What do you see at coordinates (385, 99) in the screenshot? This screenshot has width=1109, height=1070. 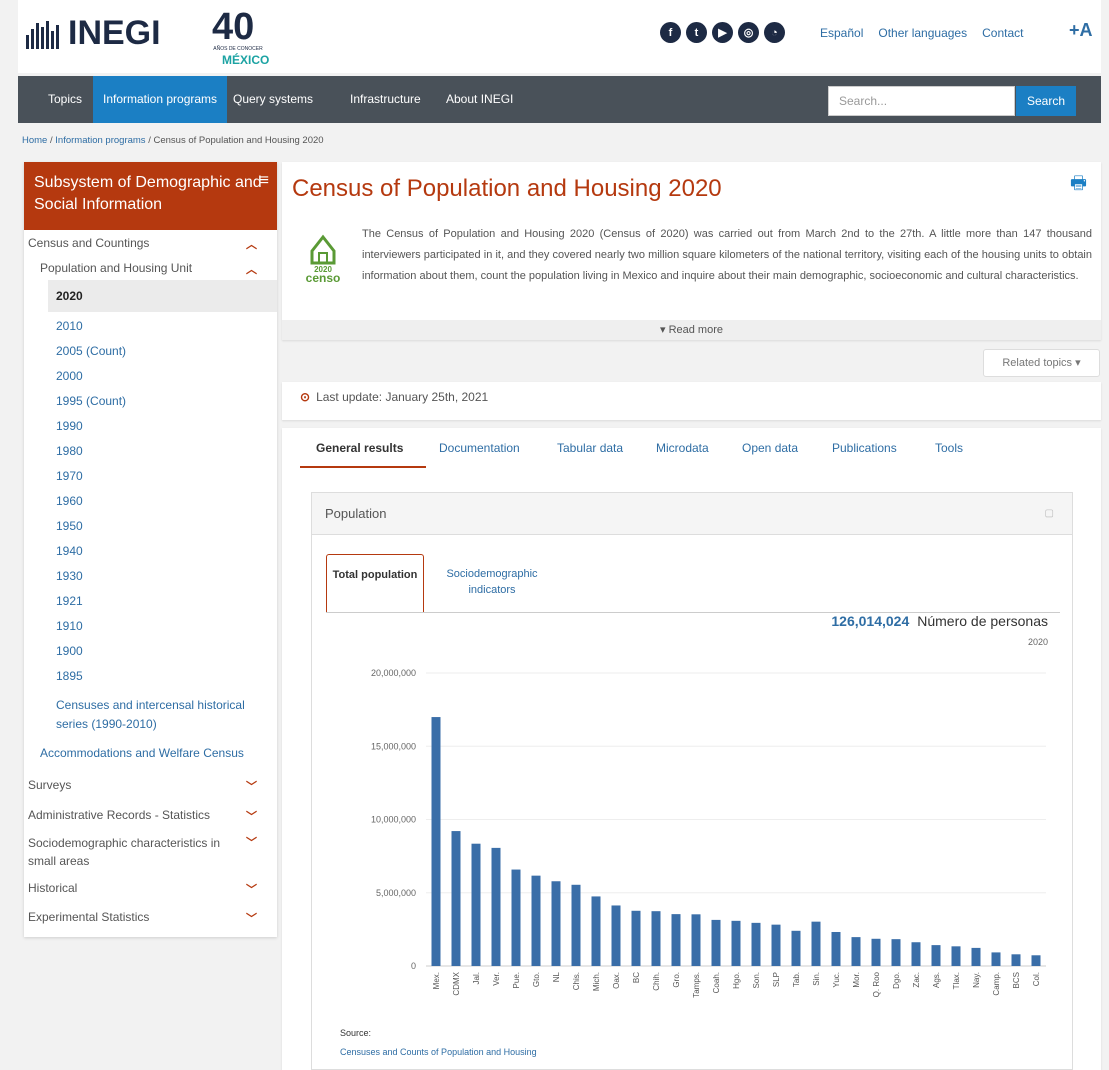 I see `nav-infrastructure: Infrastructure` at bounding box center [385, 99].